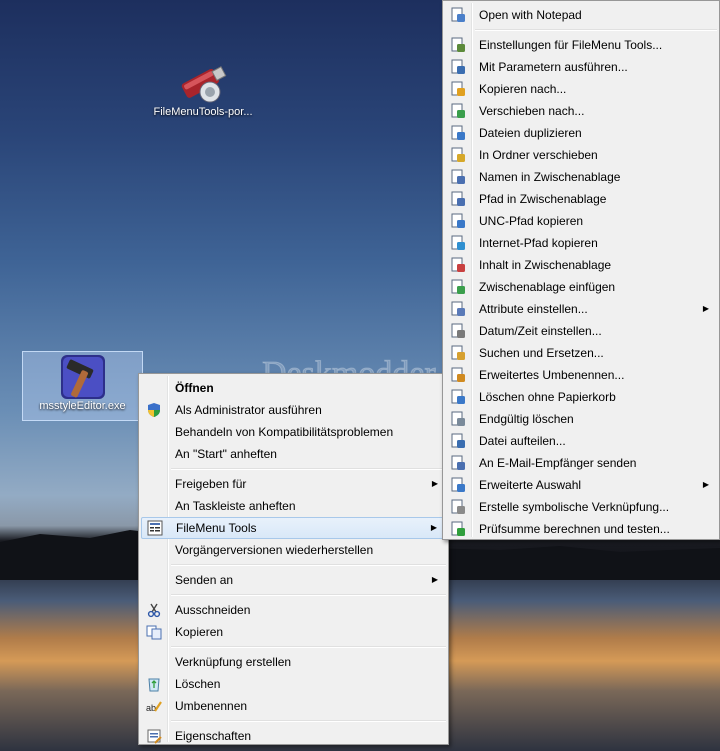 This screenshot has width=720, height=751. What do you see at coordinates (458, 396) in the screenshot?
I see `delete-no-bin-icon` at bounding box center [458, 396].